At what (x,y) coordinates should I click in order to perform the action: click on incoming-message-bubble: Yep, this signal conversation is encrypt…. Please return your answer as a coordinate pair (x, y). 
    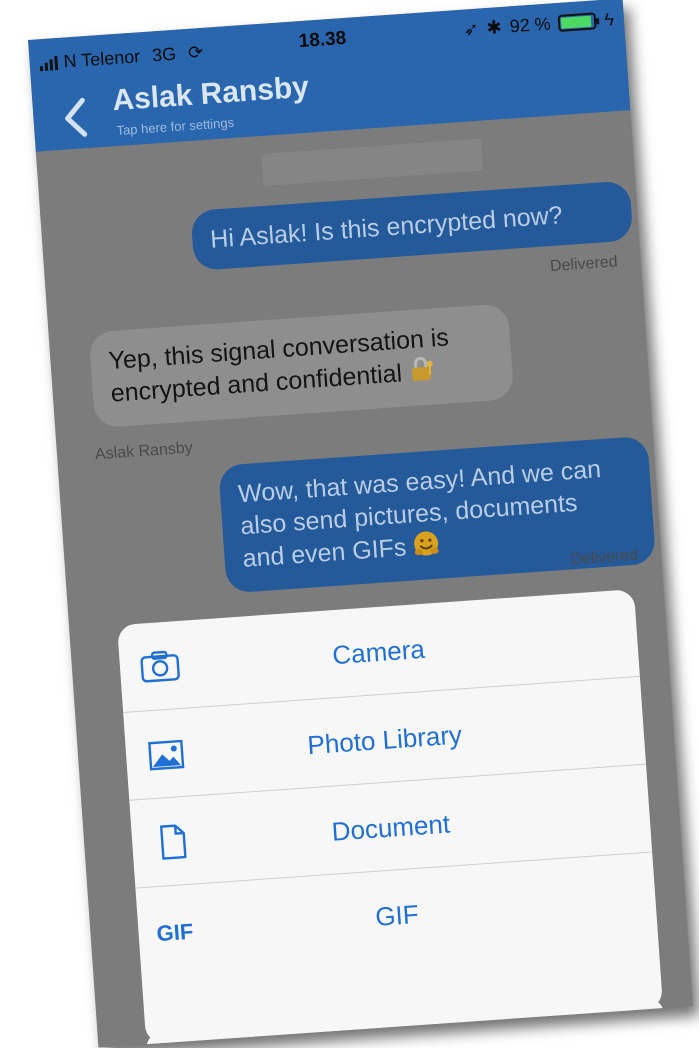
    Looking at the image, I should click on (301, 366).